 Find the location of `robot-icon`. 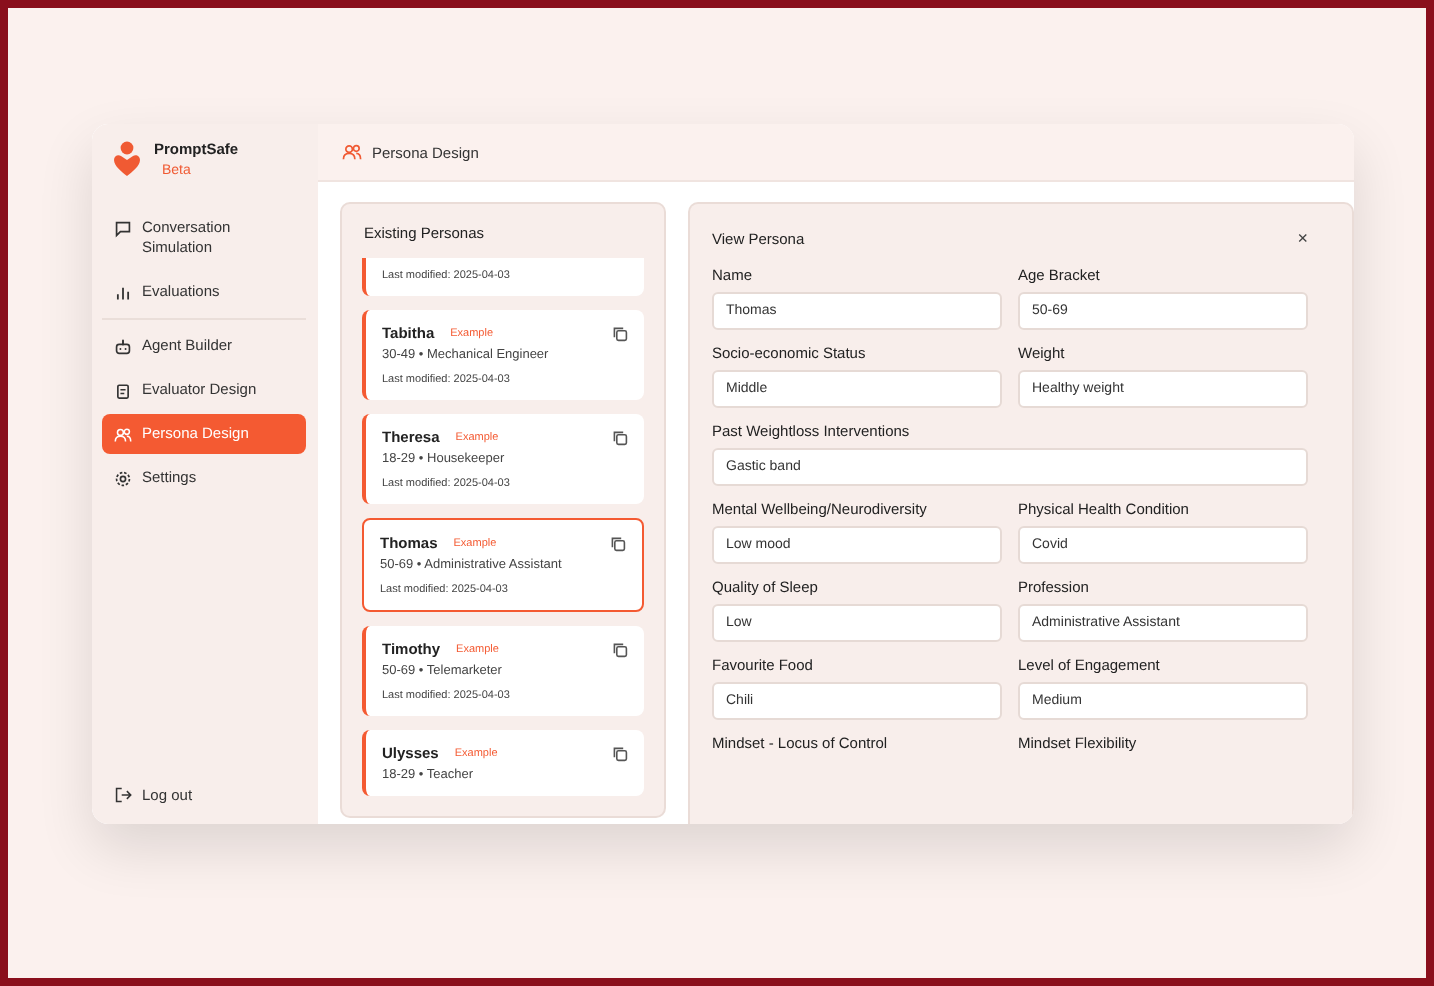

robot-icon is located at coordinates (123, 347).